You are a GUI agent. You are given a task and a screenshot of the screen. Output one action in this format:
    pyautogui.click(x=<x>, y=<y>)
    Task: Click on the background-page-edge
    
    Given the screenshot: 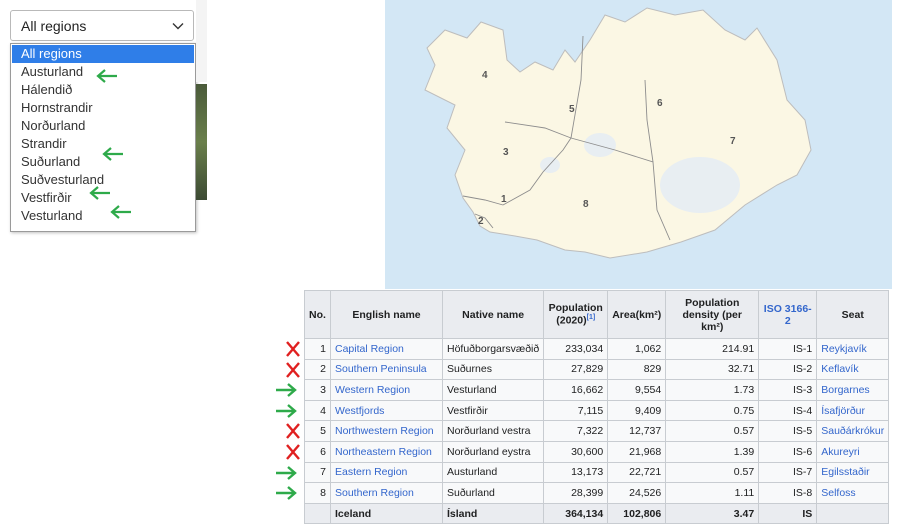 What is the action you would take?
    pyautogui.click(x=201, y=41)
    